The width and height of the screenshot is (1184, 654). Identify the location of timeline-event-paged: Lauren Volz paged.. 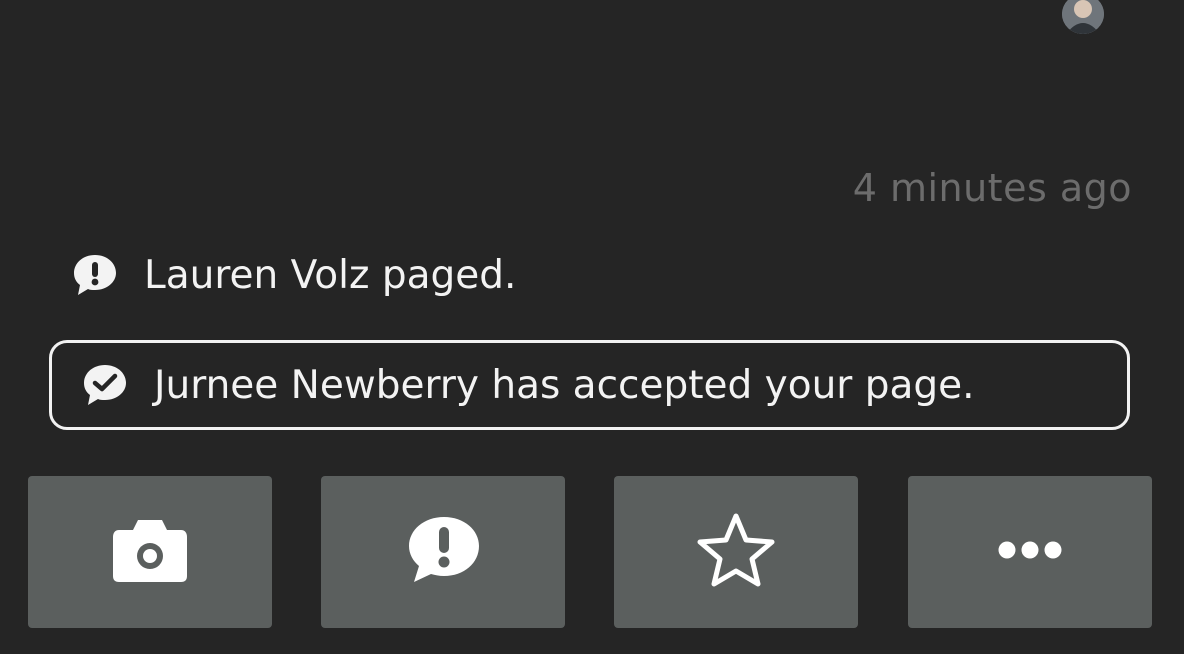
(293, 275).